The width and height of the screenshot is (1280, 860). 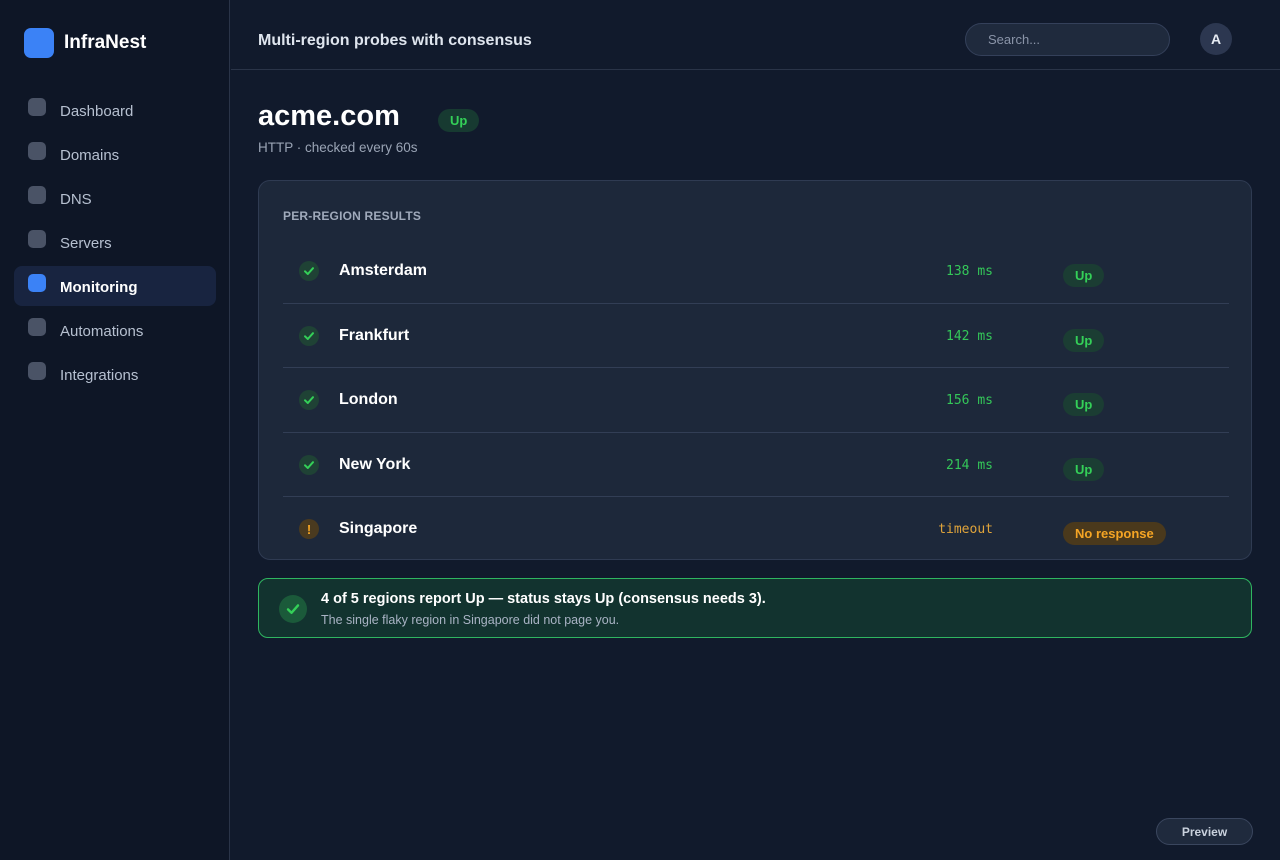 What do you see at coordinates (90, 155) in the screenshot?
I see `sidebar-item-label: Domains` at bounding box center [90, 155].